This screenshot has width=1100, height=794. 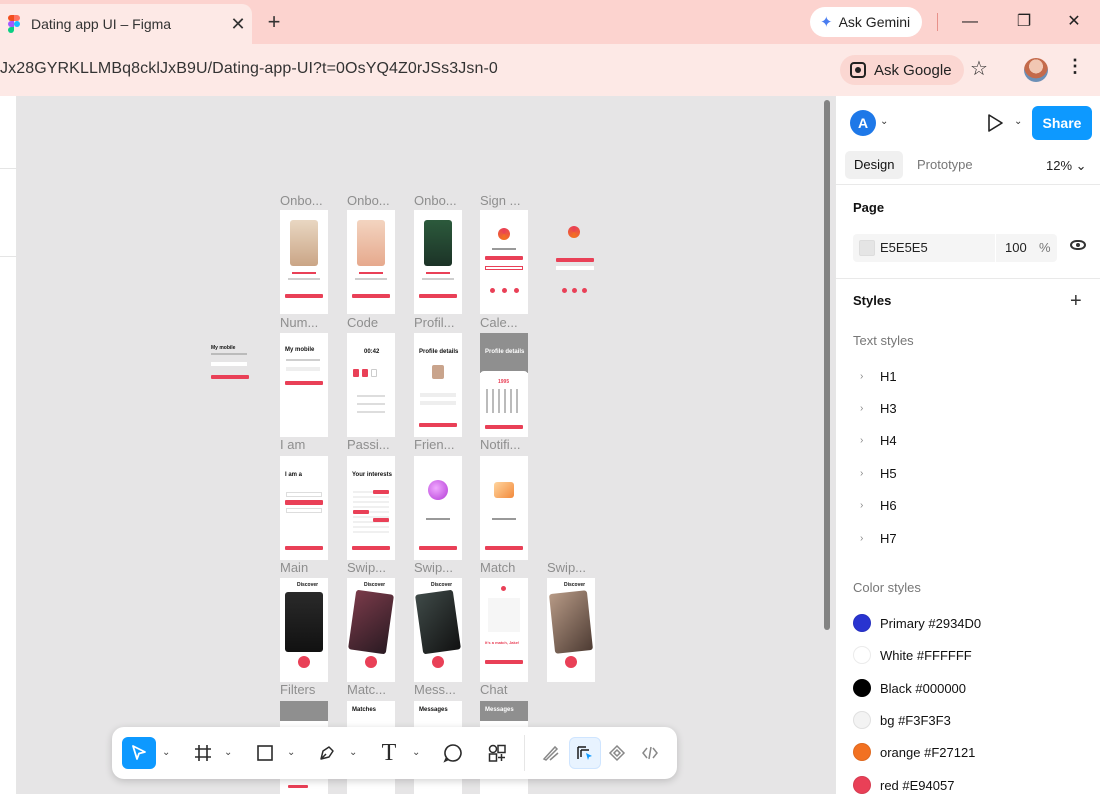 I want to click on frame-label: Main, so click(x=294, y=567).